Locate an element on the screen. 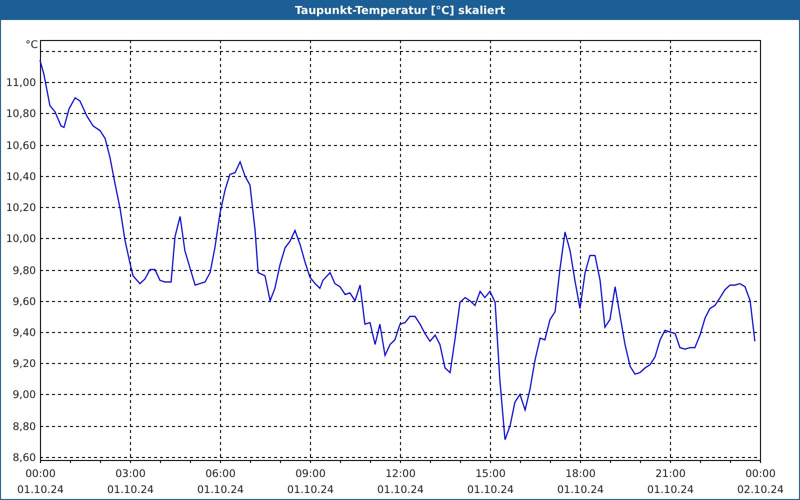 Image resolution: width=800 pixels, height=500 pixels. y-axis-label: 10,20 is located at coordinates (21, 208).